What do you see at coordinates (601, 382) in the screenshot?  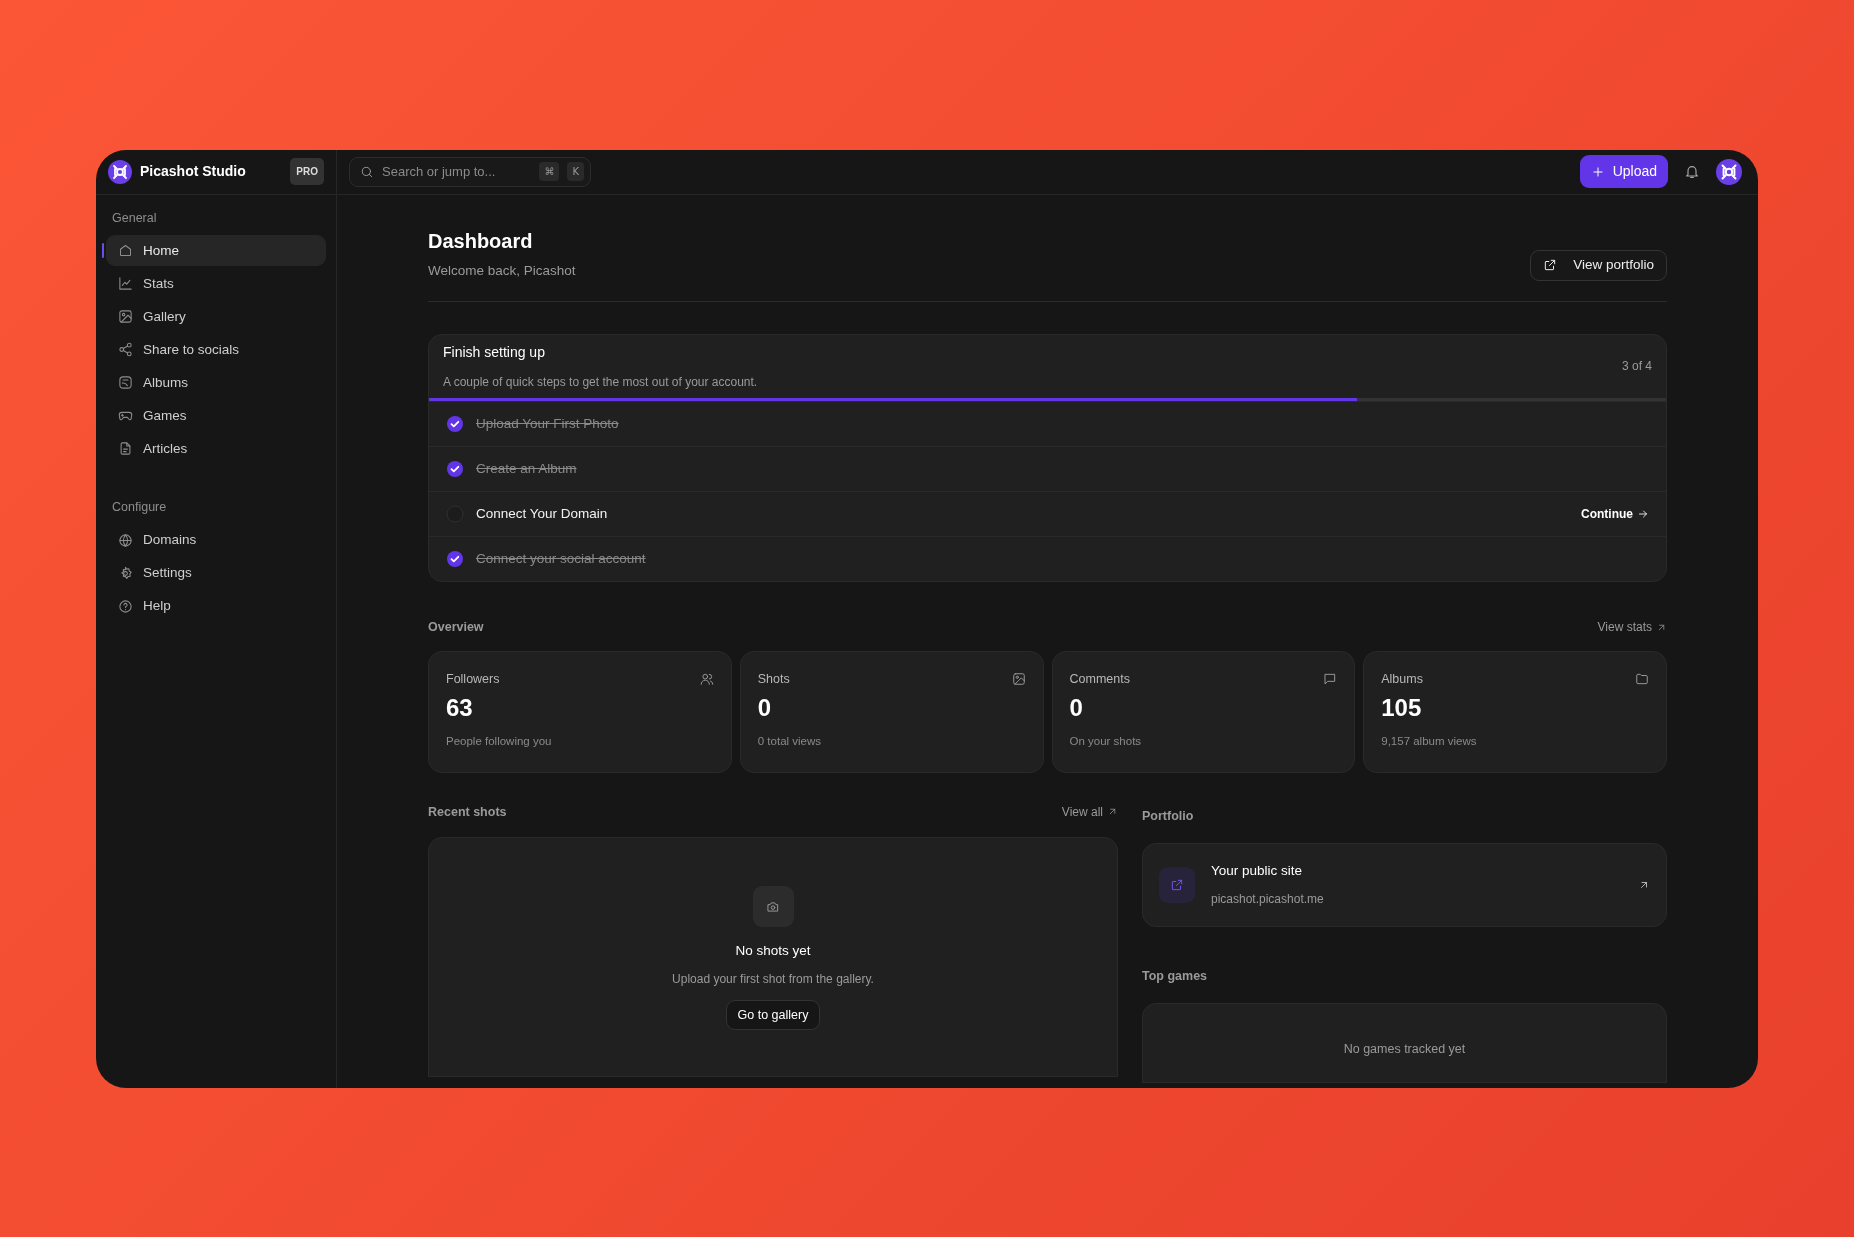 I see `setup-description: A couple of quick steps to get the most out of your account.` at bounding box center [601, 382].